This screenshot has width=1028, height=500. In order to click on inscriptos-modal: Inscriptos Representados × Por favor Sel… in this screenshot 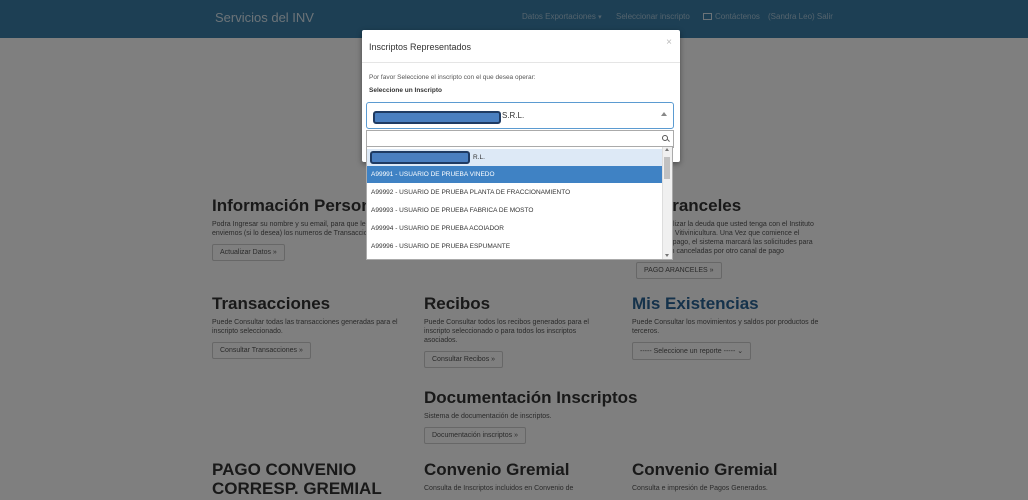, I will do `click(521, 96)`.